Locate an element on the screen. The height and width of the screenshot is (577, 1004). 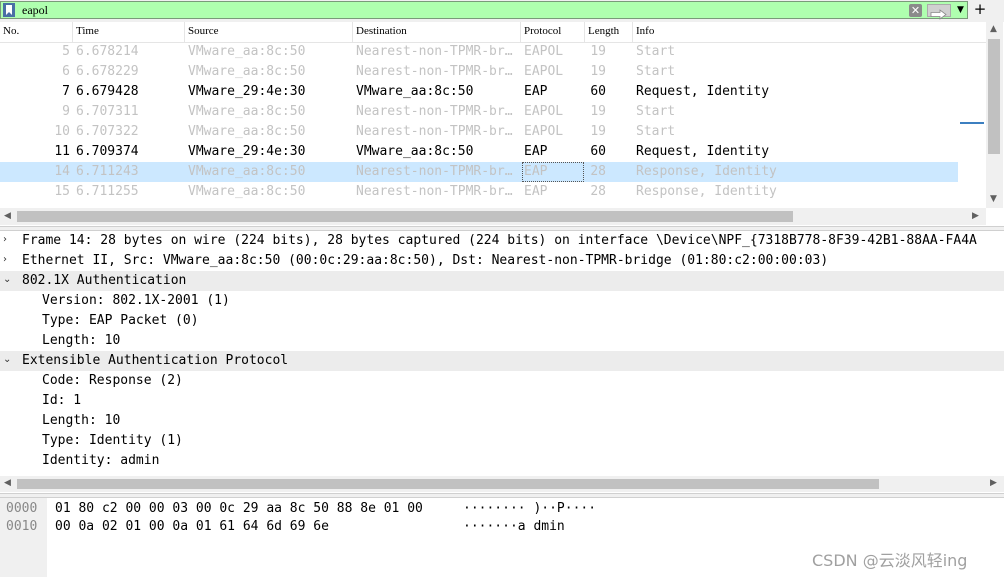
detail-tree-item: Identity: admin is located at coordinates (502, 461).